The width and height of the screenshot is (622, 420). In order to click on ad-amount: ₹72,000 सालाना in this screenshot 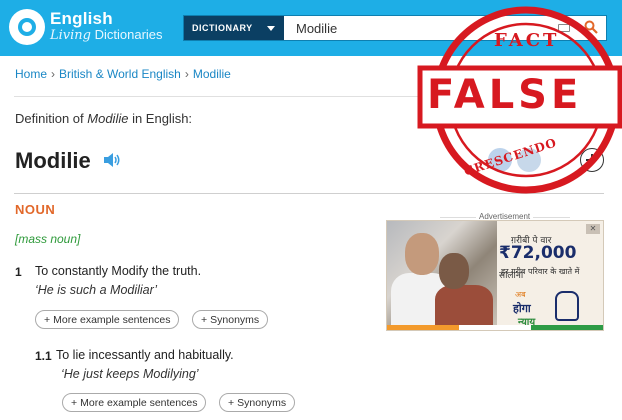, I will do `click(538, 262)`.